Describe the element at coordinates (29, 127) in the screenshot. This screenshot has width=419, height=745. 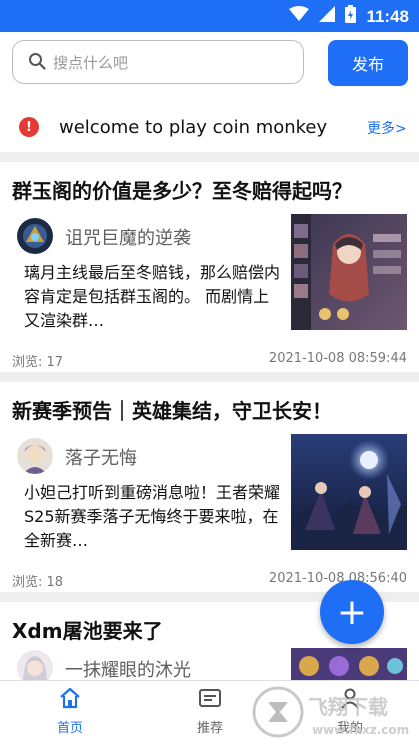
I see `alert-icon: !` at that location.